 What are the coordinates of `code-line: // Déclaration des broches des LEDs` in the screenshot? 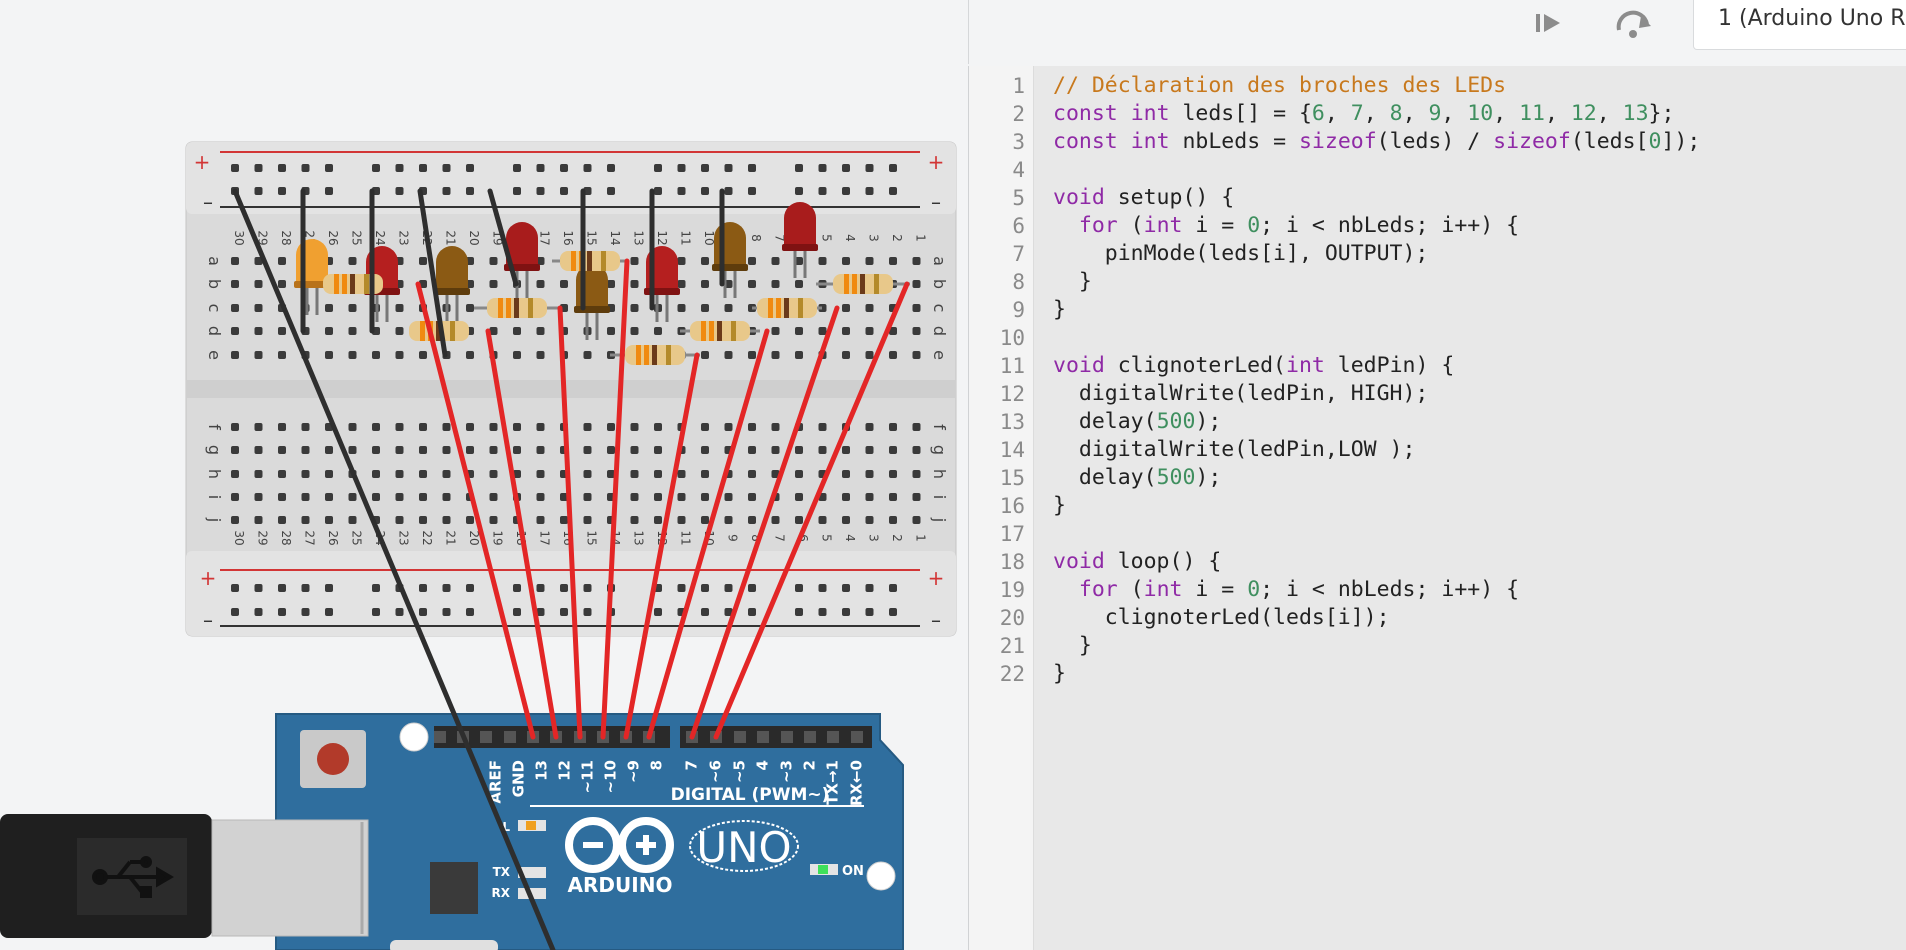 It's located at (1279, 86).